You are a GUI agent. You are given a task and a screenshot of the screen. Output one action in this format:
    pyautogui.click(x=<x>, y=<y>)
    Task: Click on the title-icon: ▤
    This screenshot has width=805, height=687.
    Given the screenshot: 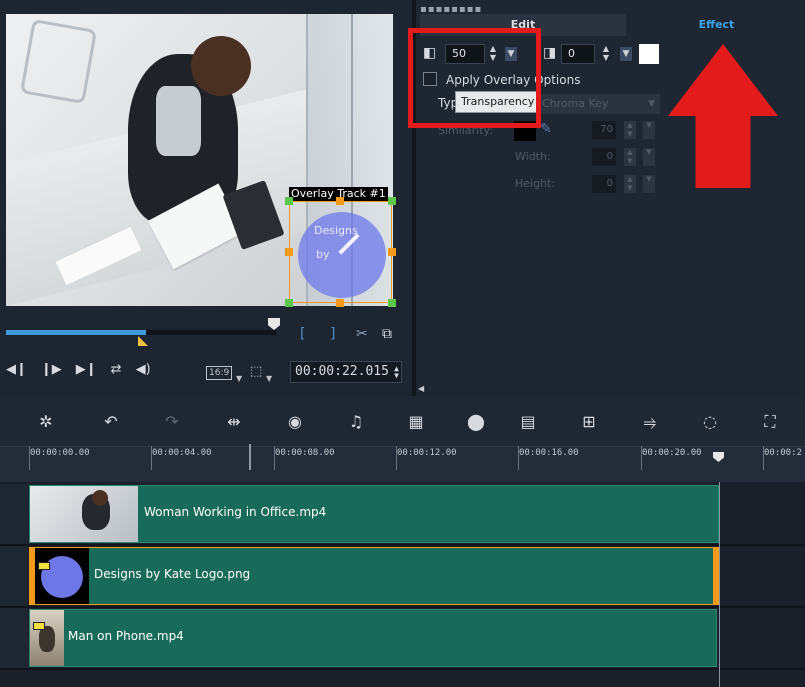 What is the action you would take?
    pyautogui.click(x=528, y=422)
    